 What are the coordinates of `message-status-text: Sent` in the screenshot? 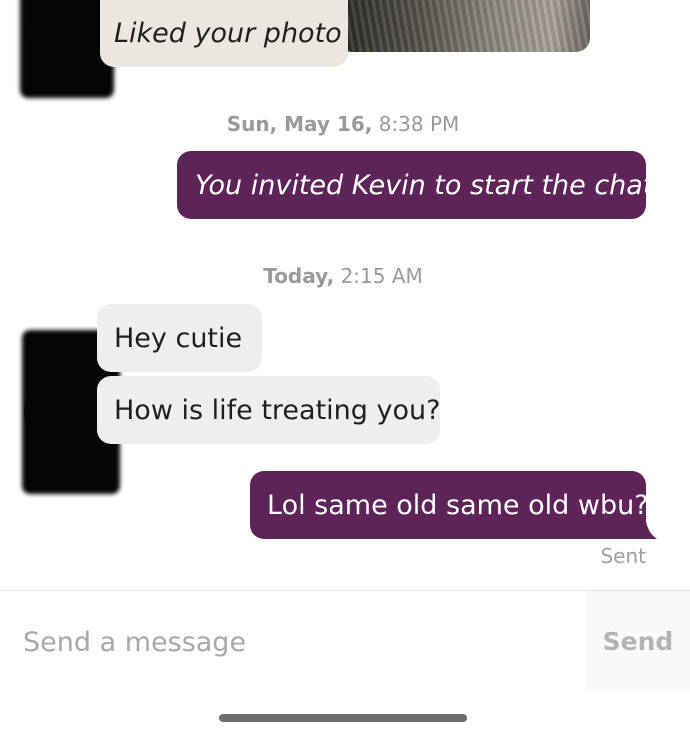 It's located at (623, 556).